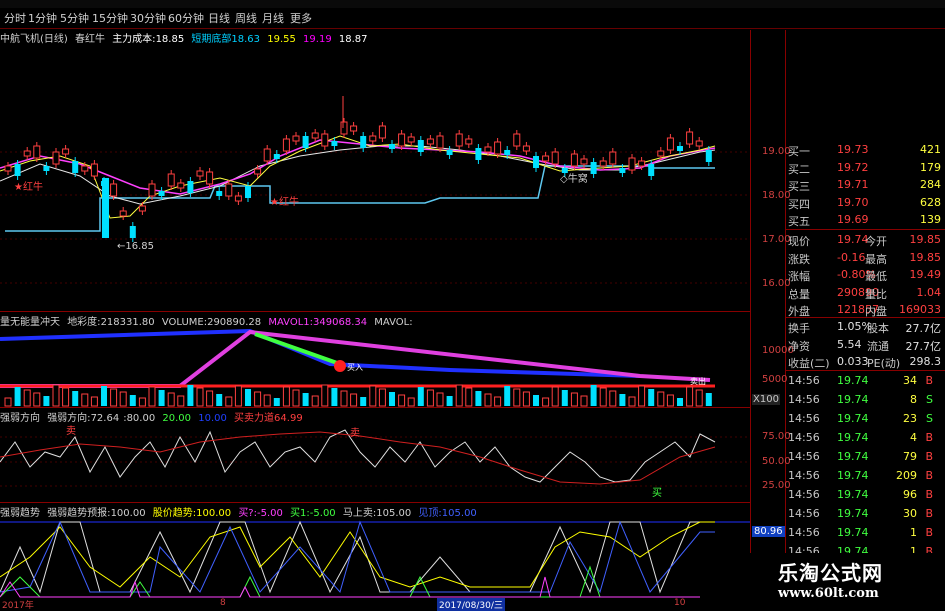 The width and height of the screenshot is (945, 611). Describe the element at coordinates (698, 381) in the screenshot. I see `sell-mark: 卖出` at that location.